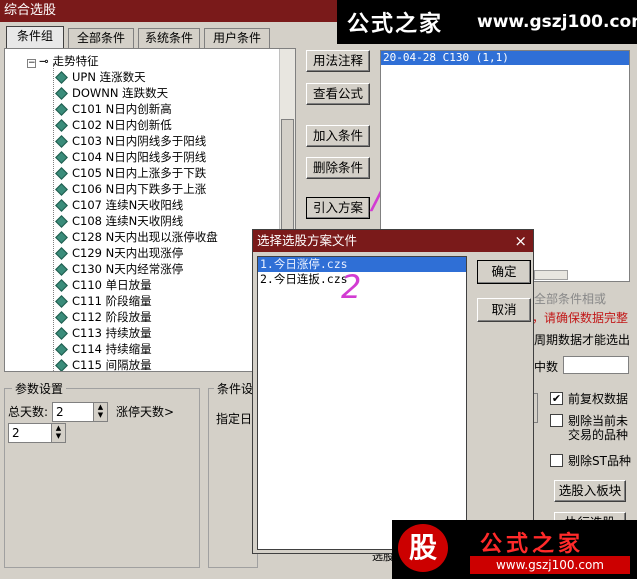  Describe the element at coordinates (590, 491) in the screenshot. I see `select-to-block-button: 选股入板块` at that location.